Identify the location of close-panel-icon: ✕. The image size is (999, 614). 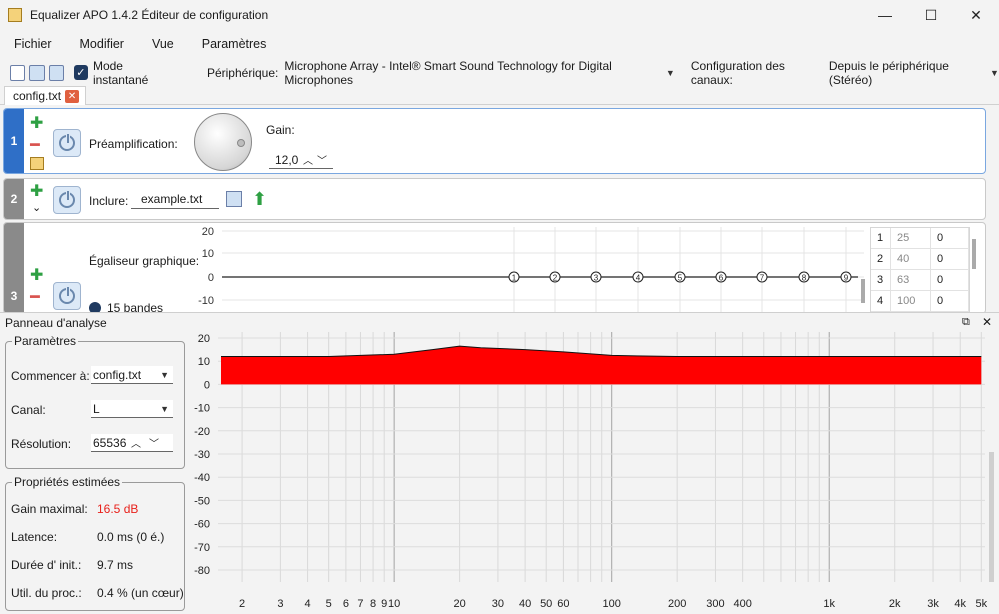
(987, 322).